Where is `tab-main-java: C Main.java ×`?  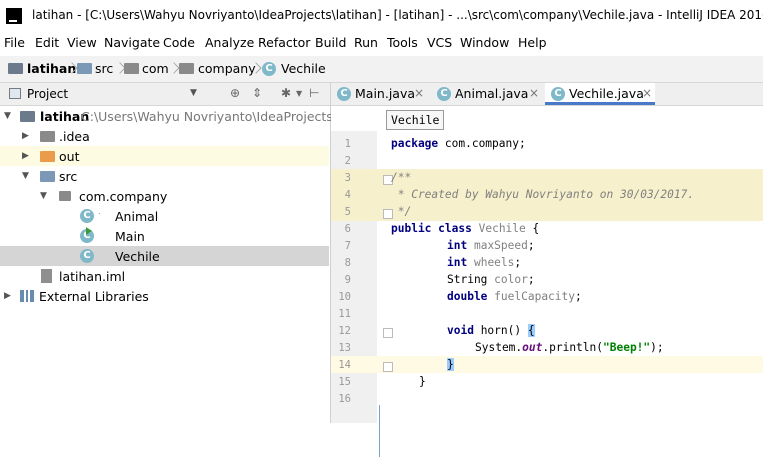 tab-main-java: C Main.java × is located at coordinates (379, 94).